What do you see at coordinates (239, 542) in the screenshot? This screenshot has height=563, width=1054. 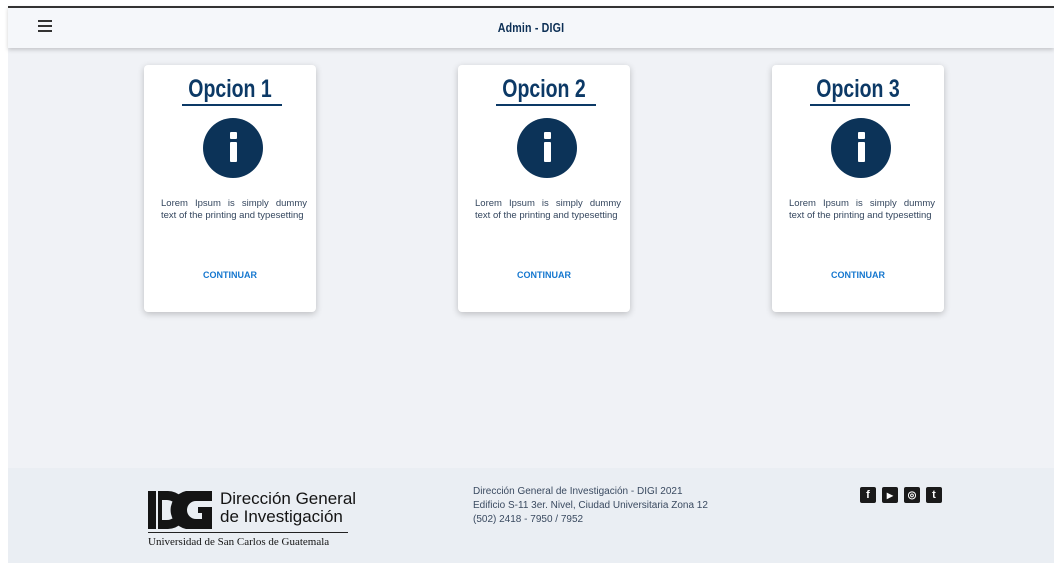 I see `logo-subtitle: Universidad de San Carlos de Guatemala` at bounding box center [239, 542].